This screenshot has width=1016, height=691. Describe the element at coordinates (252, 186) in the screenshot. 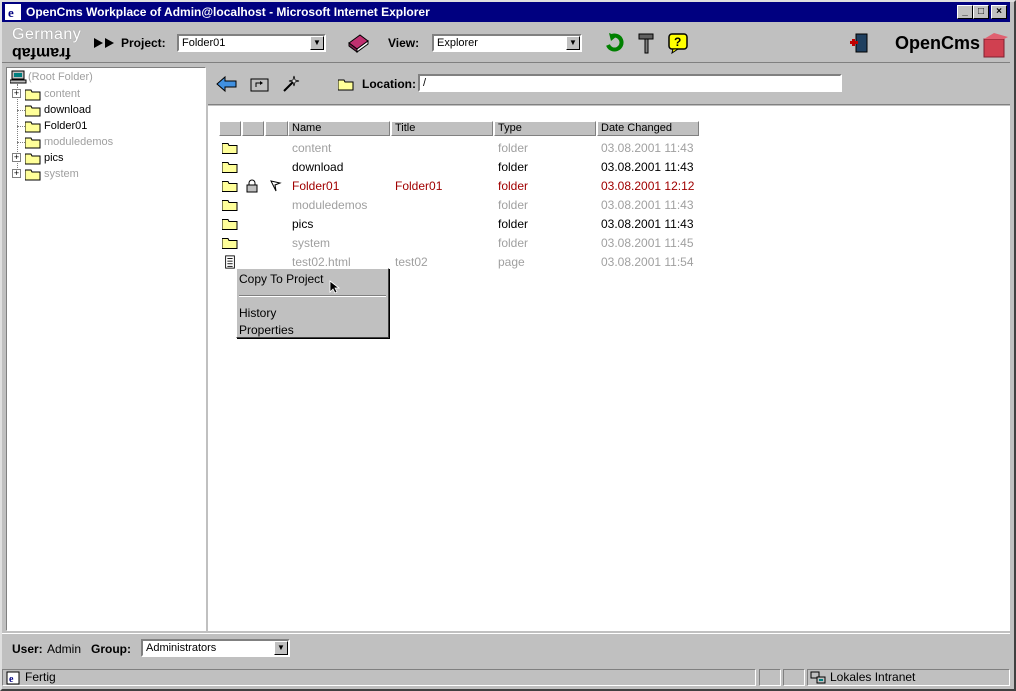

I see `lock-icon` at that location.